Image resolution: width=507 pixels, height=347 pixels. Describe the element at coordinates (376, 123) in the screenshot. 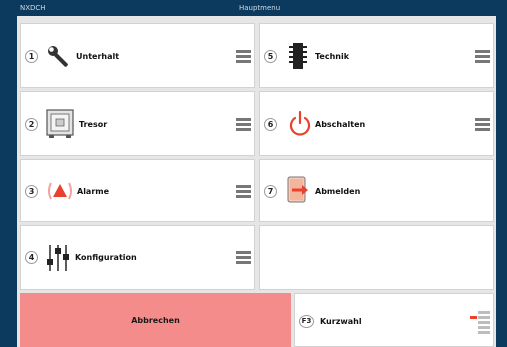

I see `tile-abschalten: 6 Abschalten` at that location.